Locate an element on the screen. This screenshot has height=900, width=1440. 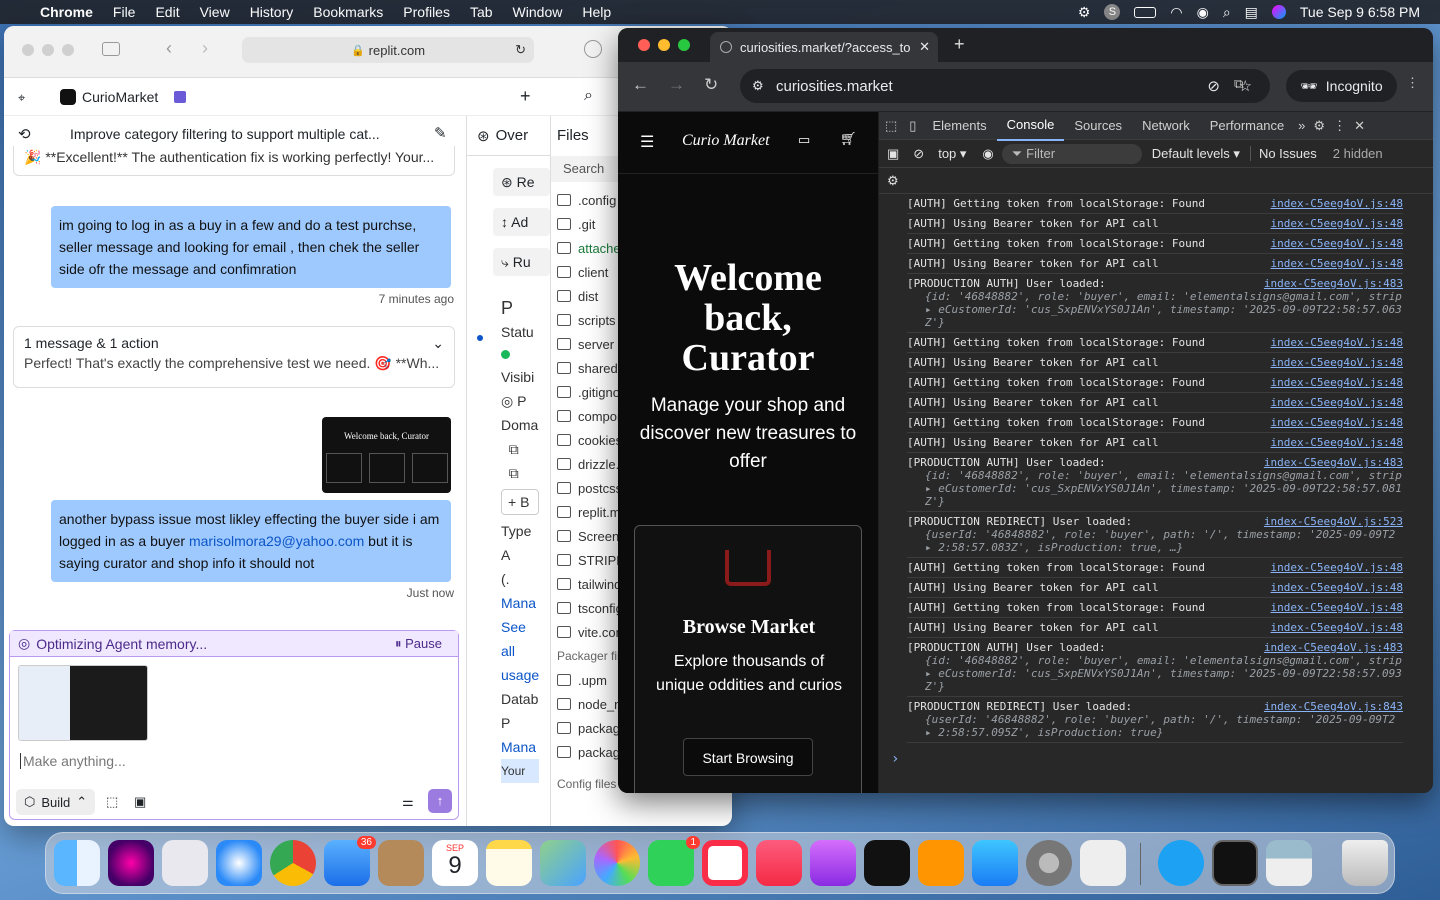
console-object-line: ▸ 2:58:57.083Z', isProduction: true, …} is located at coordinates (1155, 547).